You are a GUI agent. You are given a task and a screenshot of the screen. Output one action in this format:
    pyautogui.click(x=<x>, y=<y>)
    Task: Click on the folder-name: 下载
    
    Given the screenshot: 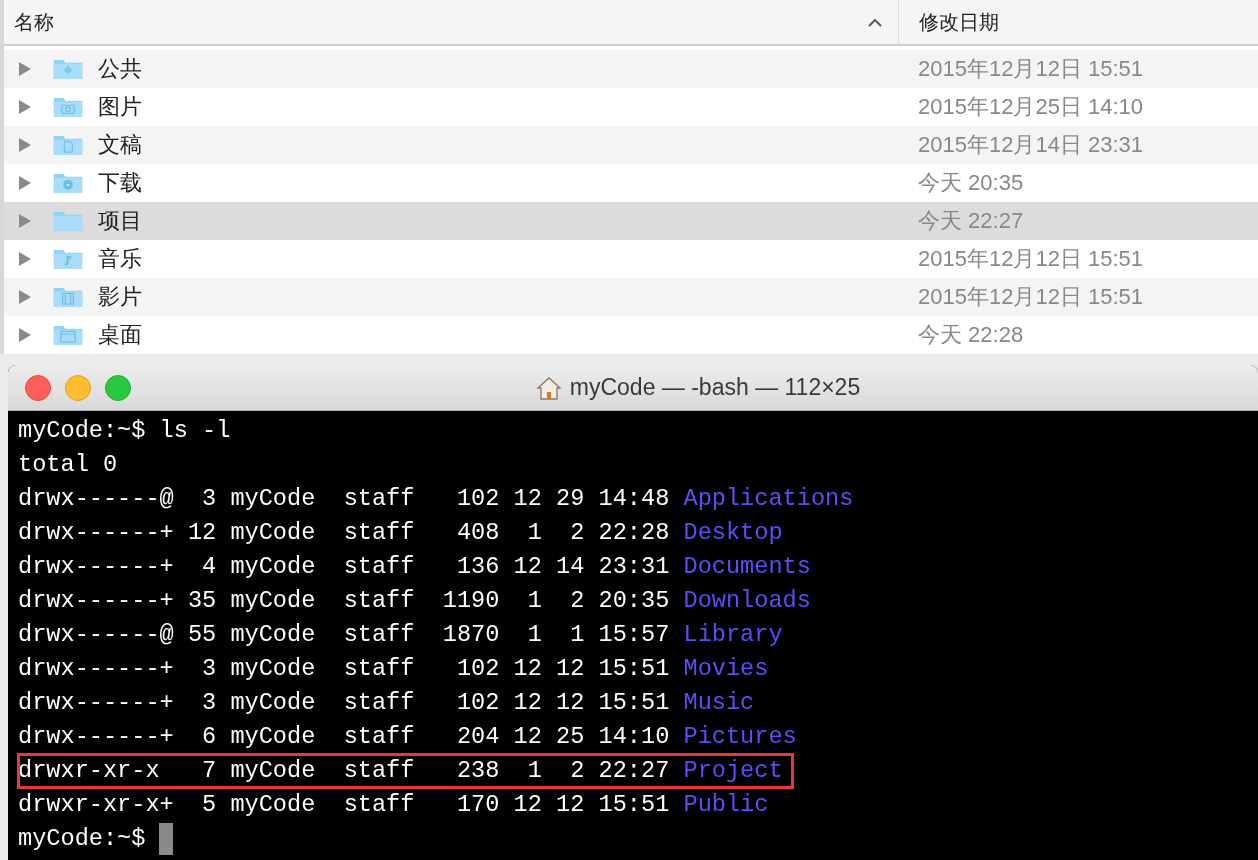 What is the action you would take?
    pyautogui.click(x=120, y=183)
    